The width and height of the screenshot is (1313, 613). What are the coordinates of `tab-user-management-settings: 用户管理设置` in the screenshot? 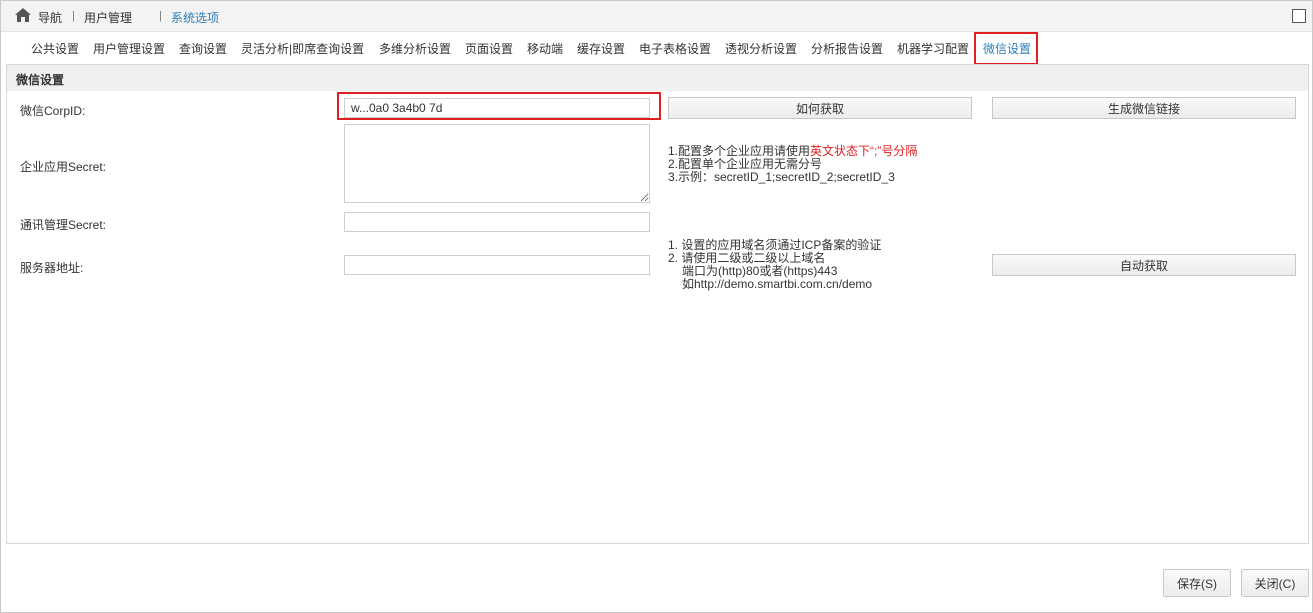 It's located at (129, 48).